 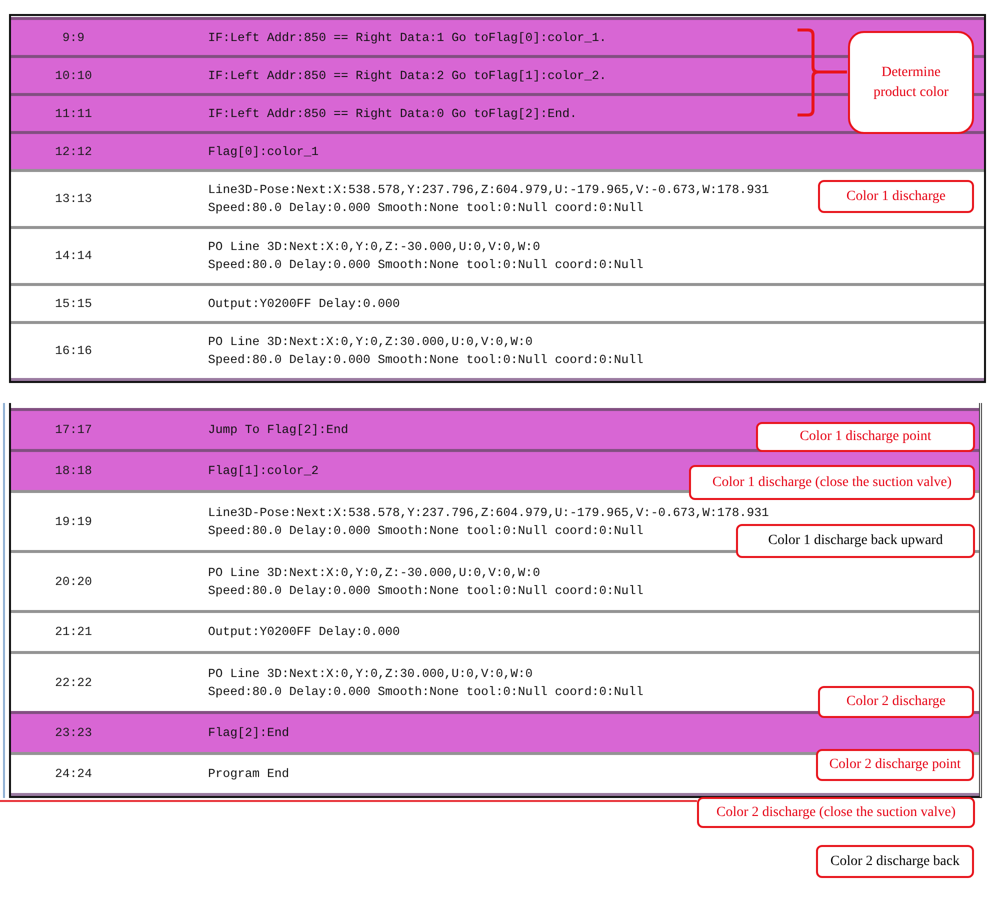 I want to click on instruction-text: Jump To Flag[2]:End, so click(x=278, y=430).